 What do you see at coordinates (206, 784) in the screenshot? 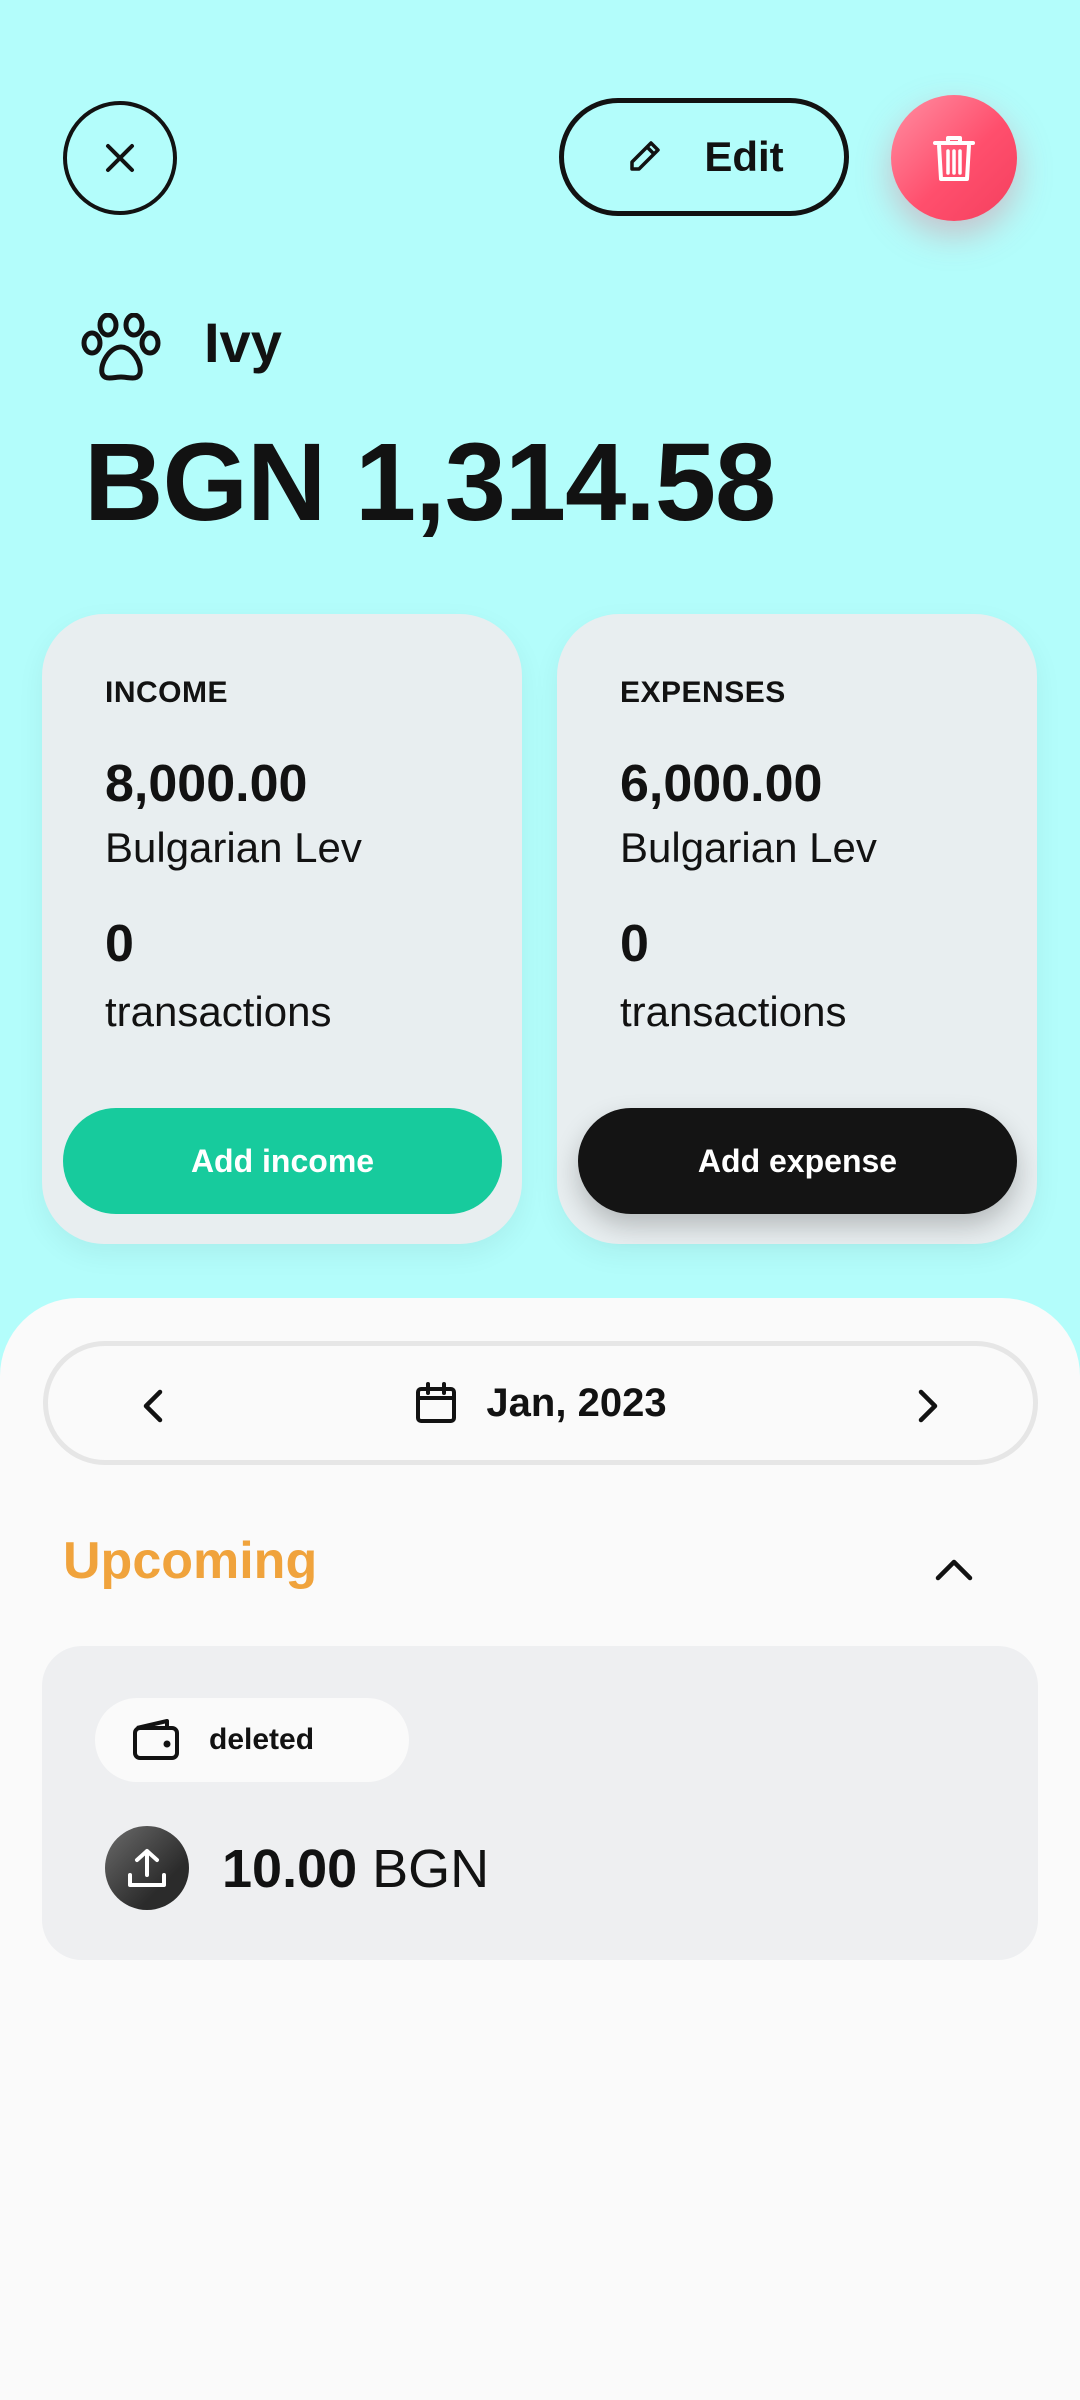
I see `income-amount: 8,000.00` at bounding box center [206, 784].